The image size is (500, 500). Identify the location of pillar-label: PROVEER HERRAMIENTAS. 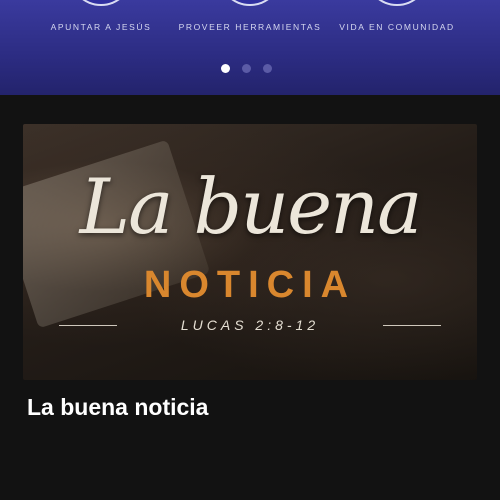
(250, 27).